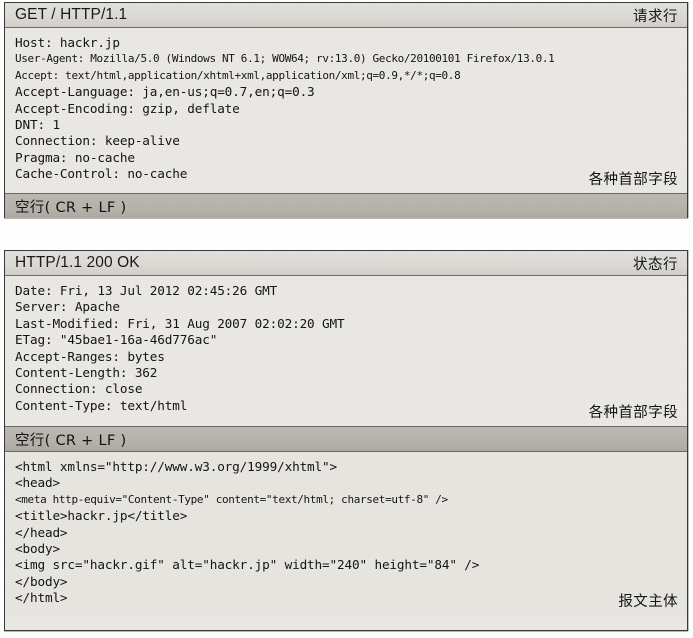 This screenshot has width=693, height=638. Describe the element at coordinates (71, 207) in the screenshot. I see `request-blank-line-text: 空行( CR + LF )` at that location.